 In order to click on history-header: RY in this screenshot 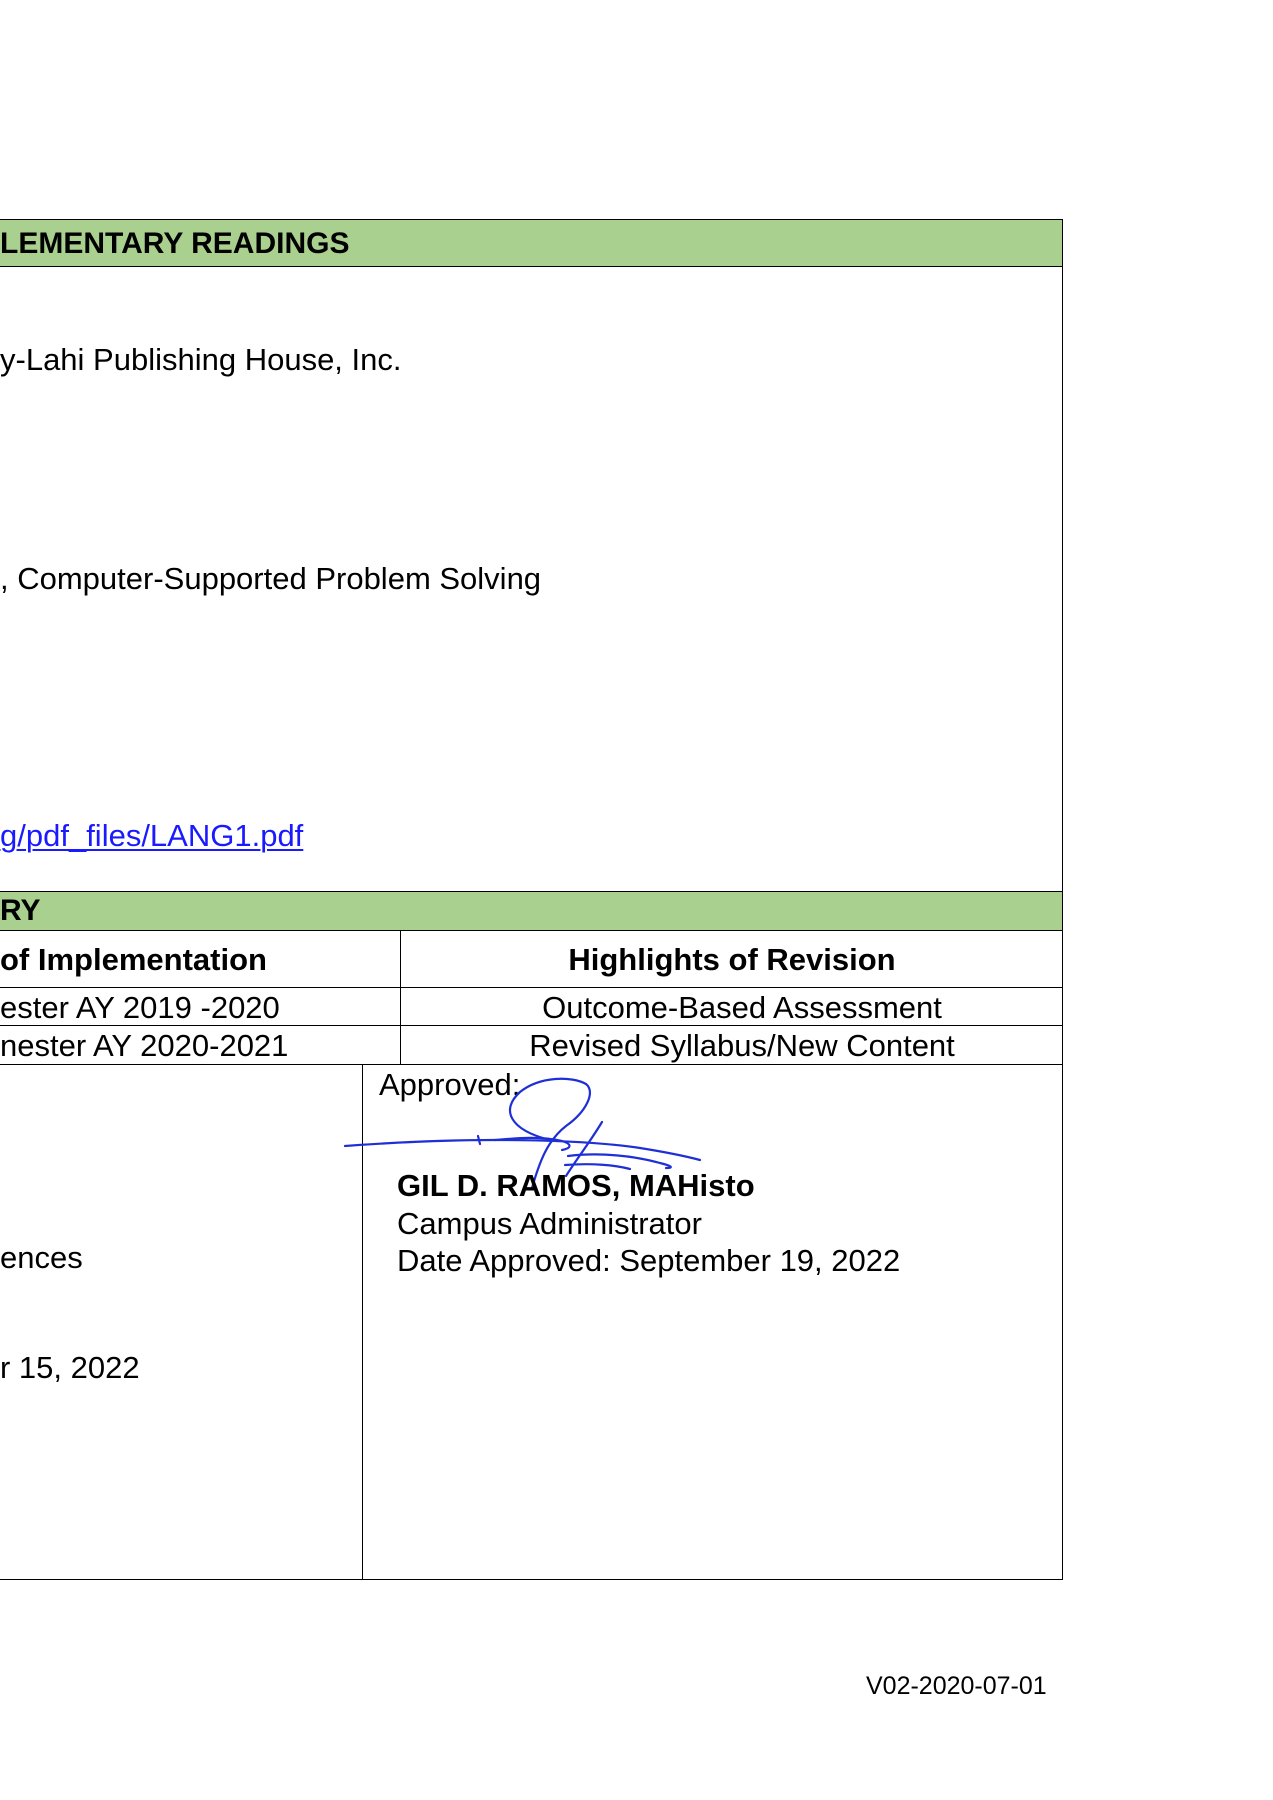, I will do `click(20, 910)`.